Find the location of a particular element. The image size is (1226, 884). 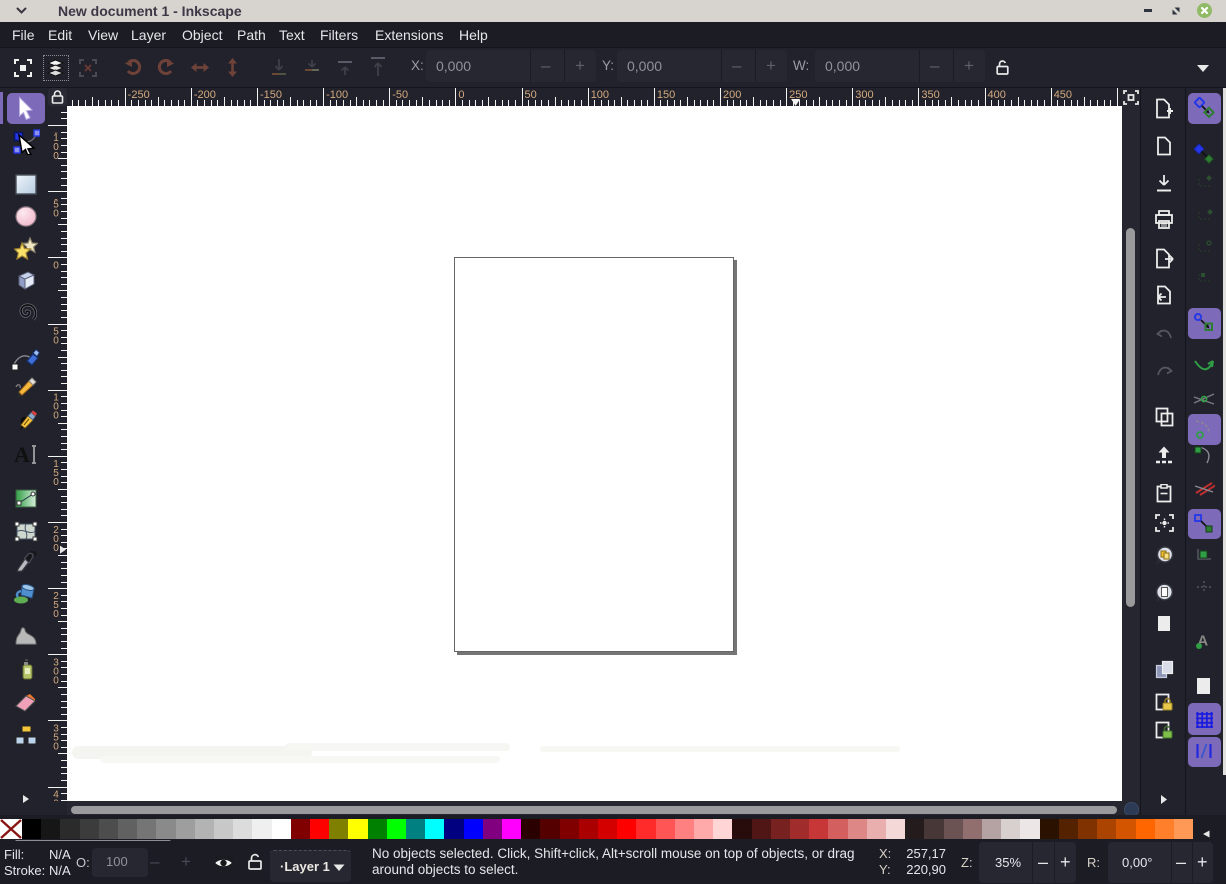

svg-text: -200 is located at coordinates (205, 95).